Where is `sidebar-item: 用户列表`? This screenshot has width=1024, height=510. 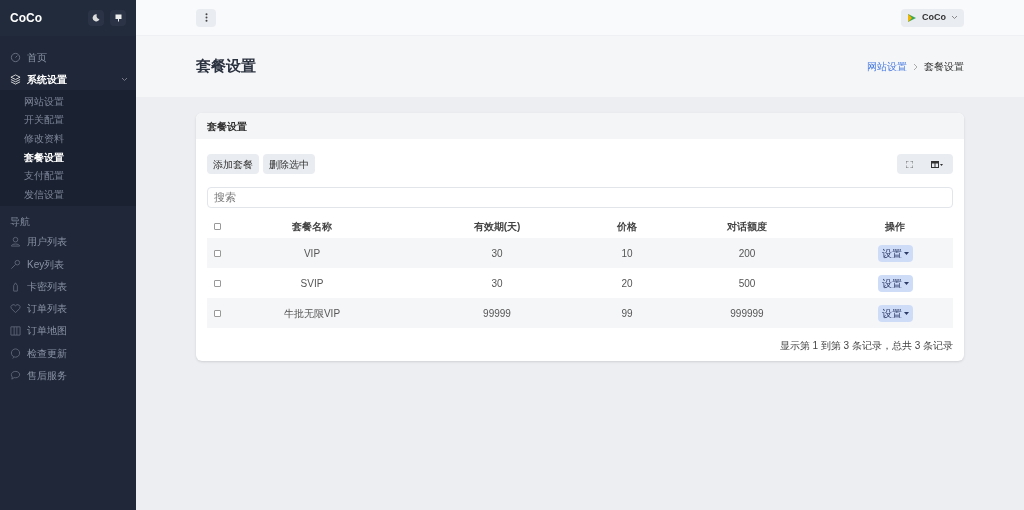 sidebar-item: 用户列表 is located at coordinates (68, 241).